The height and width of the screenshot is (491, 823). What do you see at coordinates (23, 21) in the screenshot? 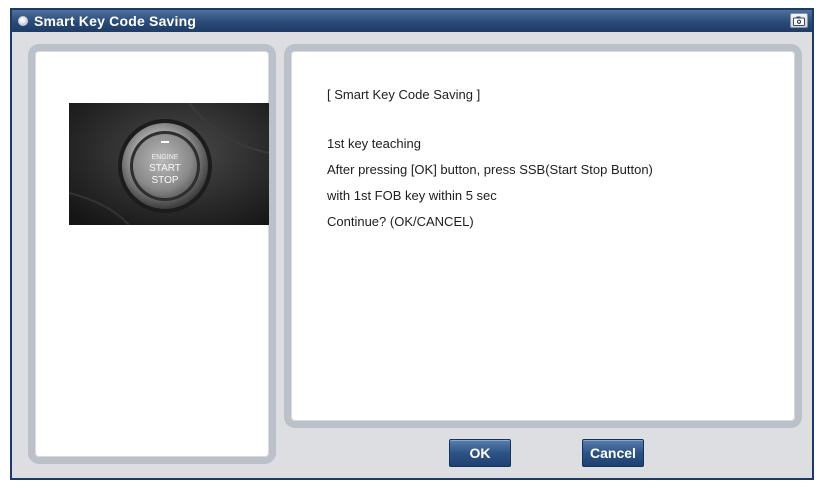
I see `window-icon` at bounding box center [23, 21].